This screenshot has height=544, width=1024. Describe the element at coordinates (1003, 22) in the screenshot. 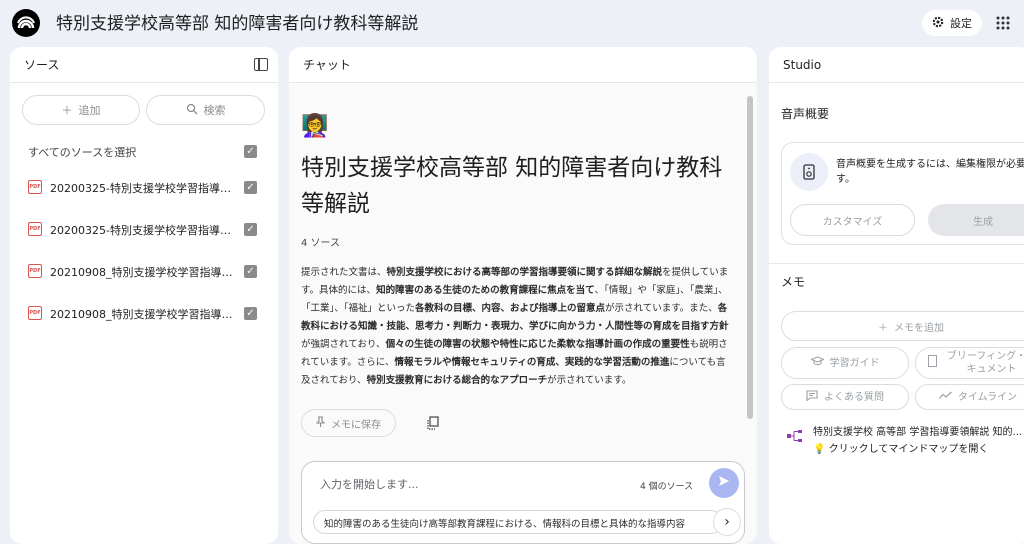

I see `apps-grid-icon` at that location.